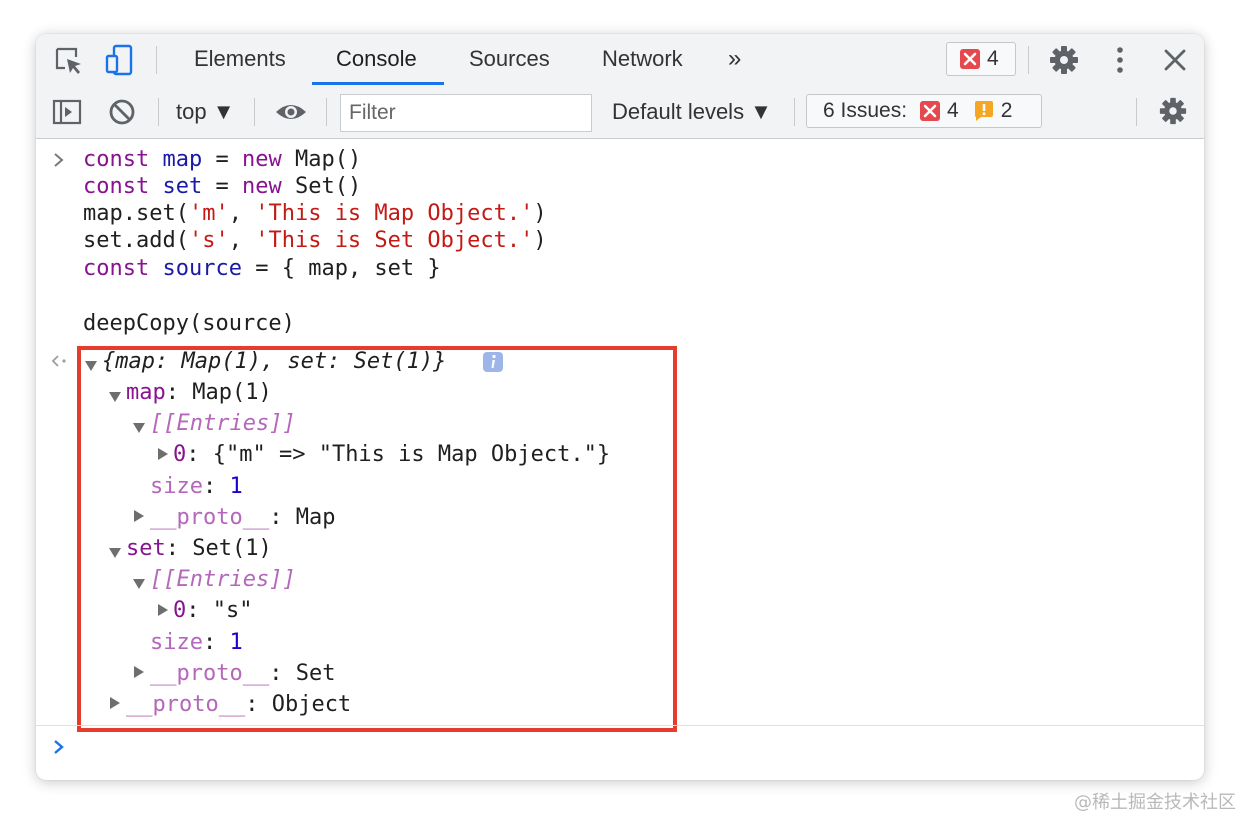  Describe the element at coordinates (67, 112) in the screenshot. I see `show-sidebar-icon` at that location.